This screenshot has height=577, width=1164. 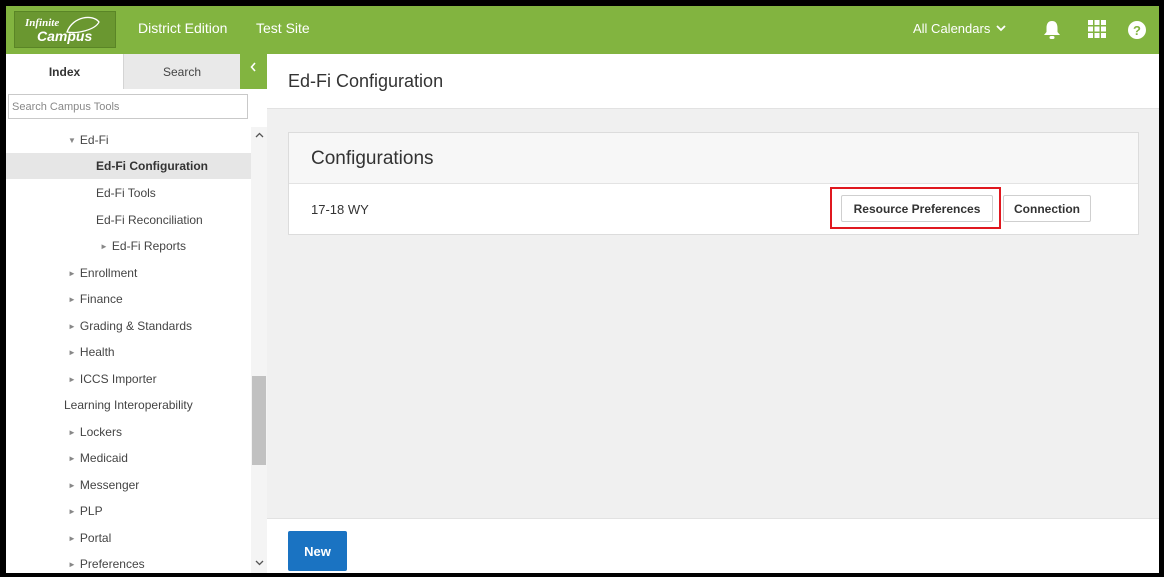 I want to click on tree-item-medicaid: ► Medicaid, so click(x=128, y=458).